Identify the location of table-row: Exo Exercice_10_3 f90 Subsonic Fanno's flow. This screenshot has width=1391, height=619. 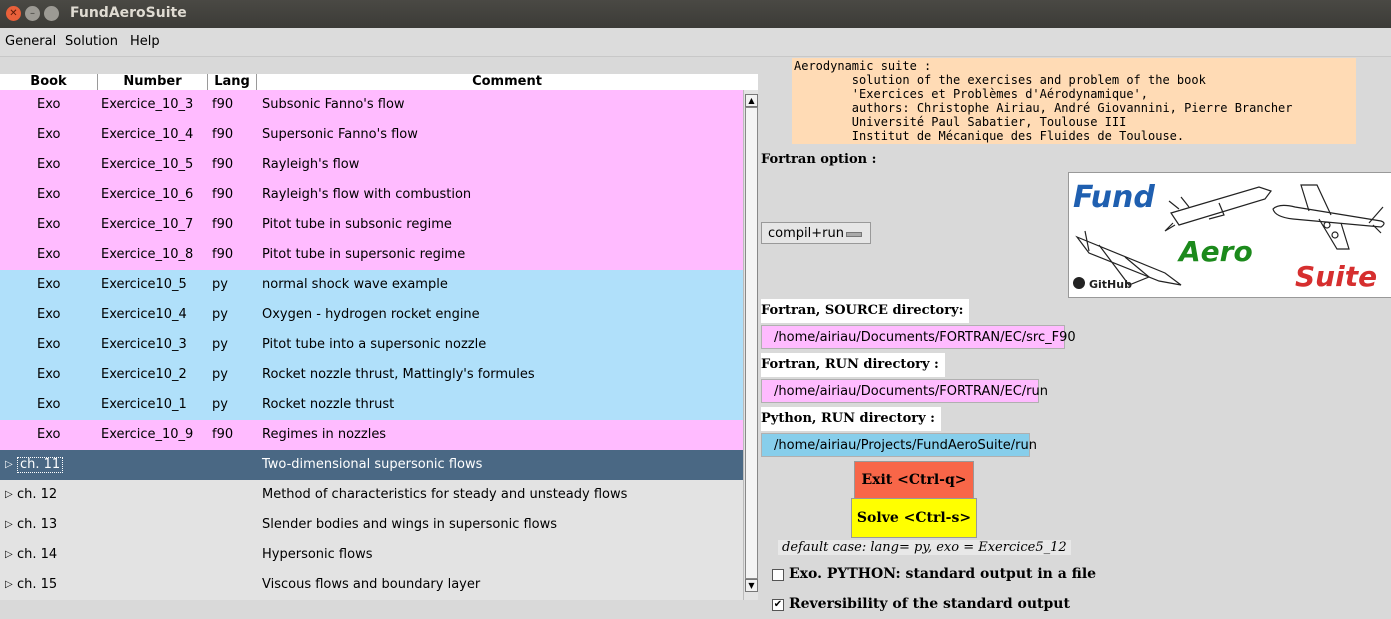
(371, 105).